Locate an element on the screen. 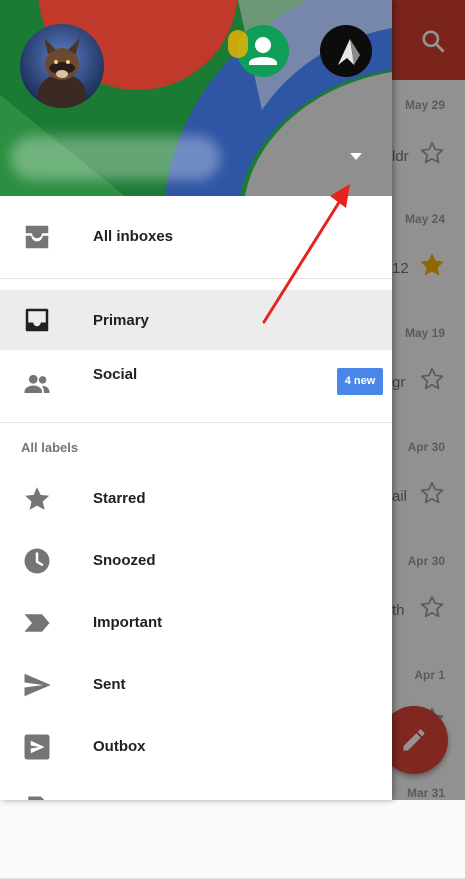  new-count-badge: 4 new is located at coordinates (360, 381).